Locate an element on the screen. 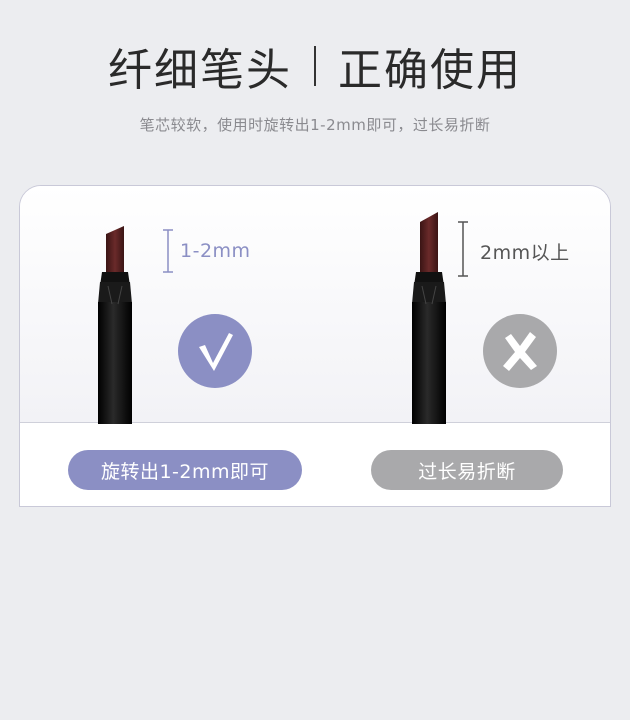 The image size is (630, 720). measure-bracket-left is located at coordinates (168, 251).